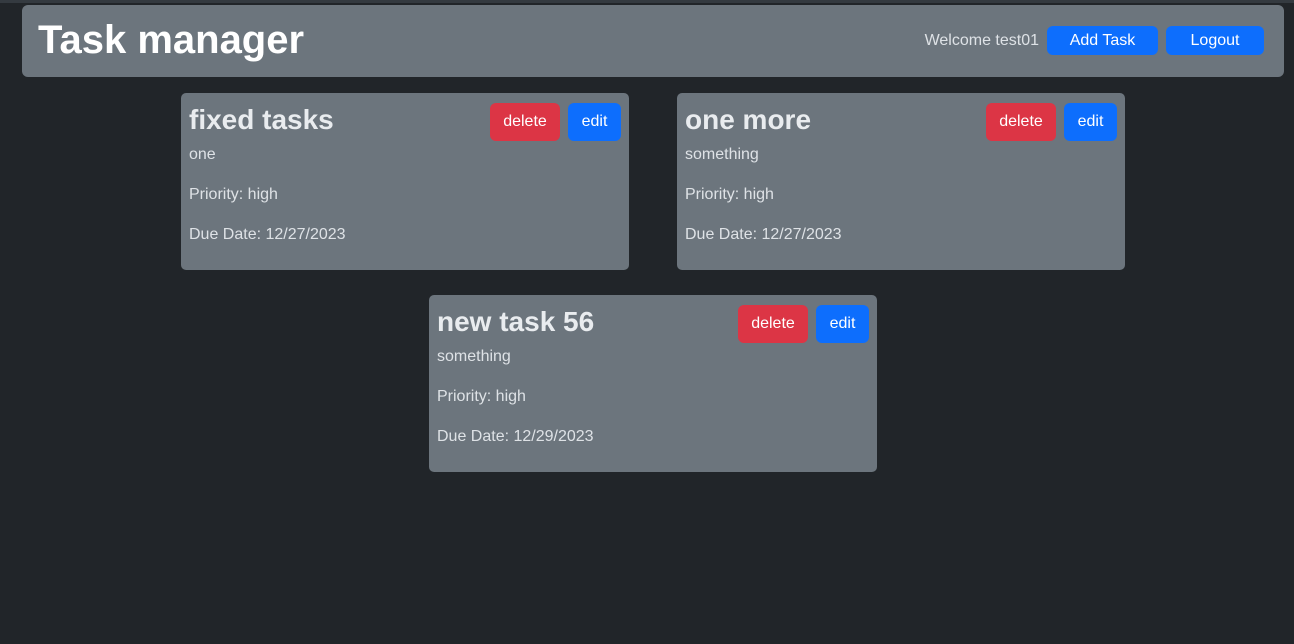  I want to click on welcome-text: Welcome test01, so click(981, 40).